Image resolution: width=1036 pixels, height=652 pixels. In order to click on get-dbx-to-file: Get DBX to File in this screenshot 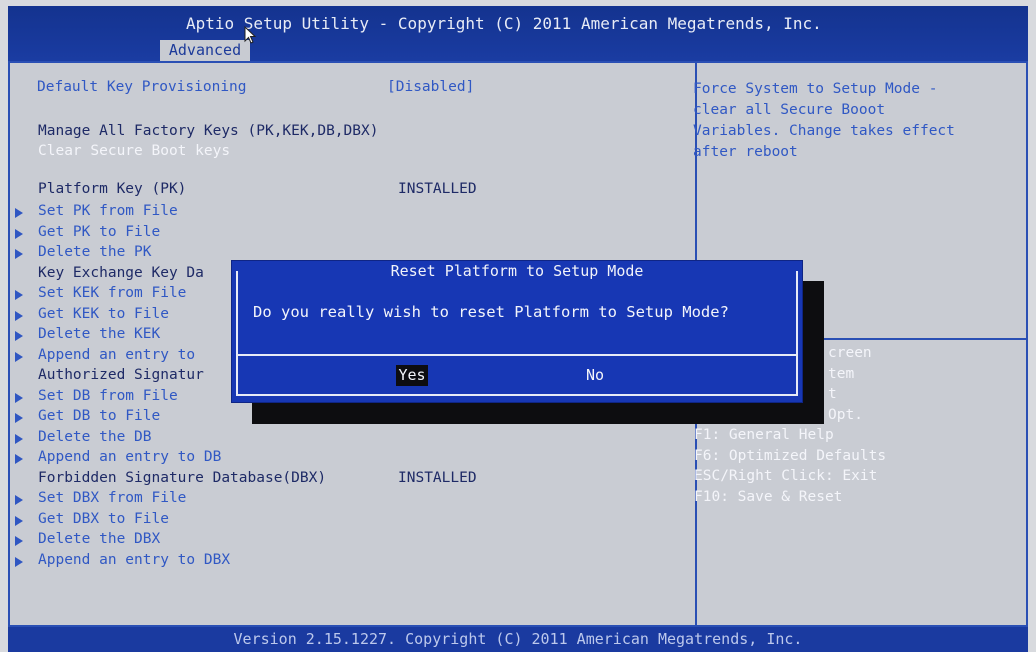, I will do `click(103, 519)`.